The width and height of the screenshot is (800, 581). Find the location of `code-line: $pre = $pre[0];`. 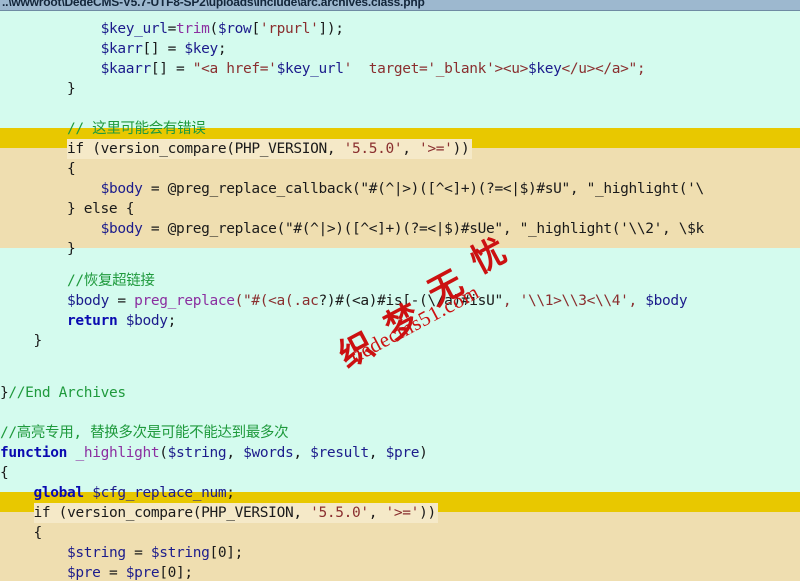

code-line: $pre = $pre[0]; is located at coordinates (96, 572).